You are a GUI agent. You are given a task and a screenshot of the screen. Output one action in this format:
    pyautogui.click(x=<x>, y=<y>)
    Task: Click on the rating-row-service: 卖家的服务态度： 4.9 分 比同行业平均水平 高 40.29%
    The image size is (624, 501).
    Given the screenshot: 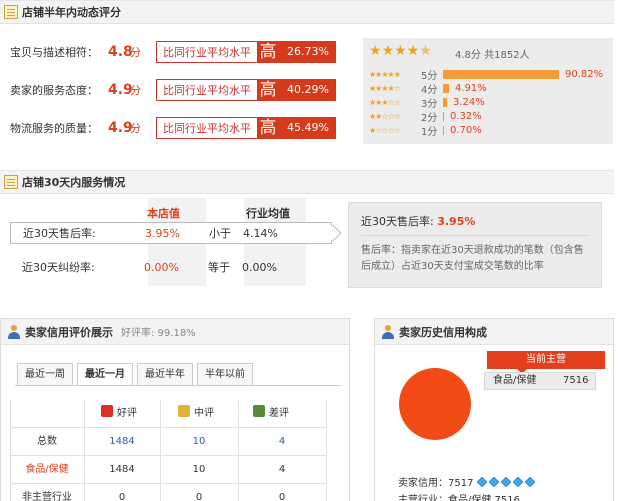 What is the action you would take?
    pyautogui.click(x=182, y=90)
    